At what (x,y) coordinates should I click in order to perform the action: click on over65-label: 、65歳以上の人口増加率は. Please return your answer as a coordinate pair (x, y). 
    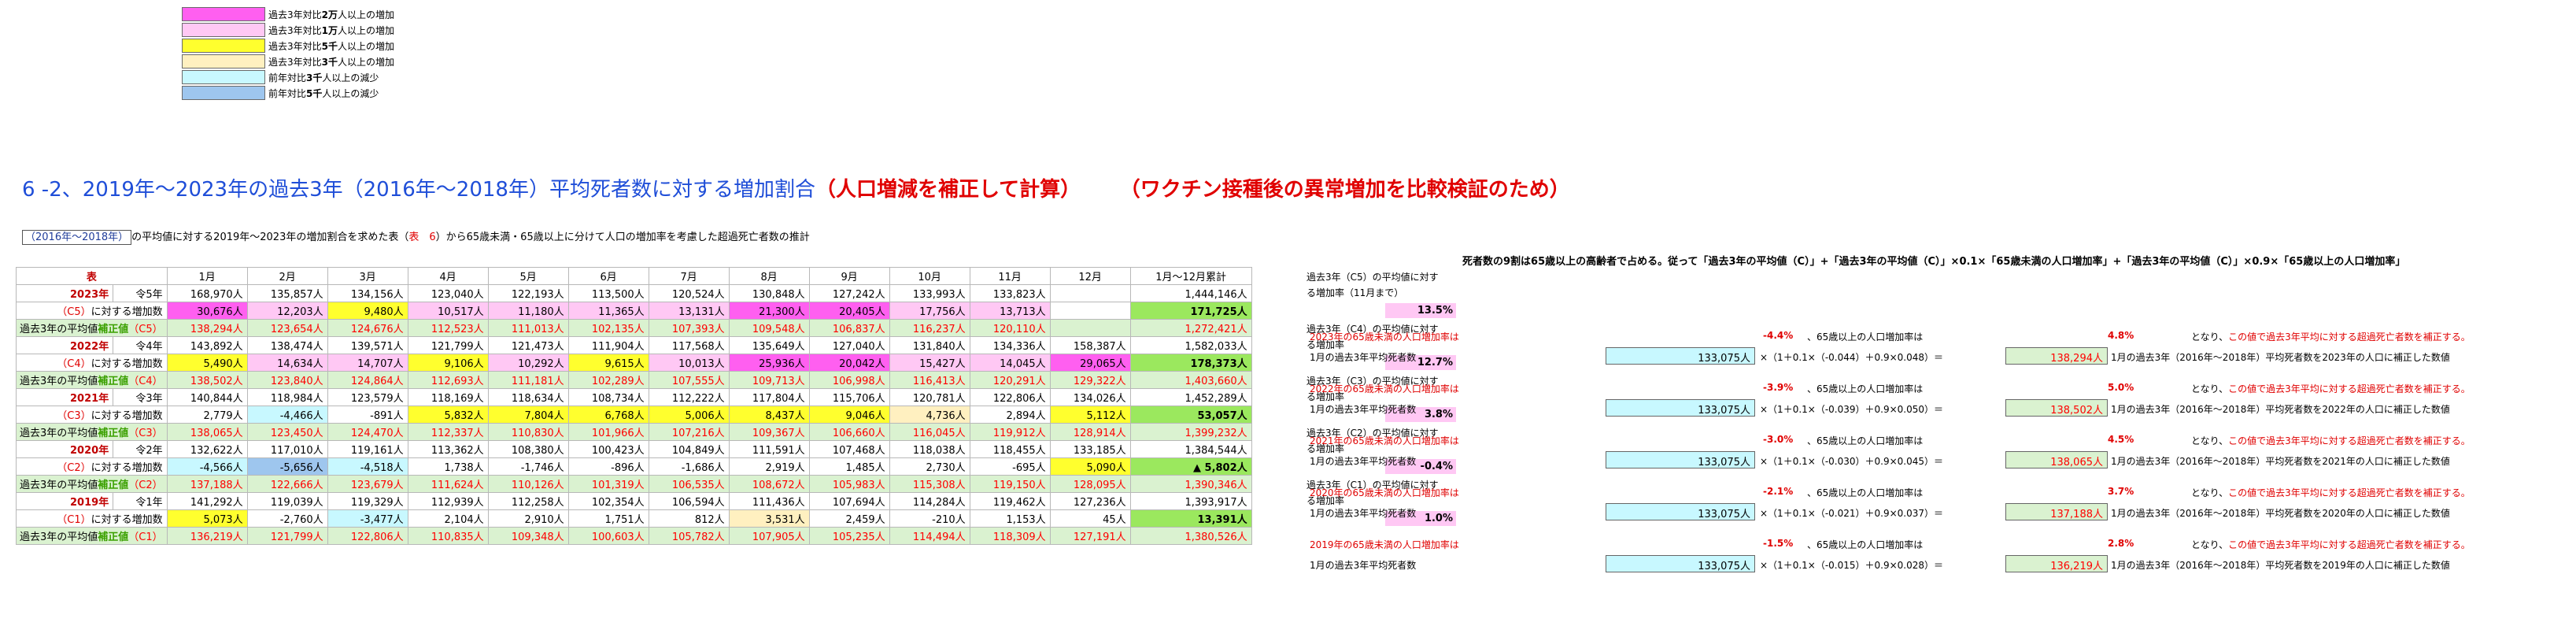
    Looking at the image, I should click on (1865, 440).